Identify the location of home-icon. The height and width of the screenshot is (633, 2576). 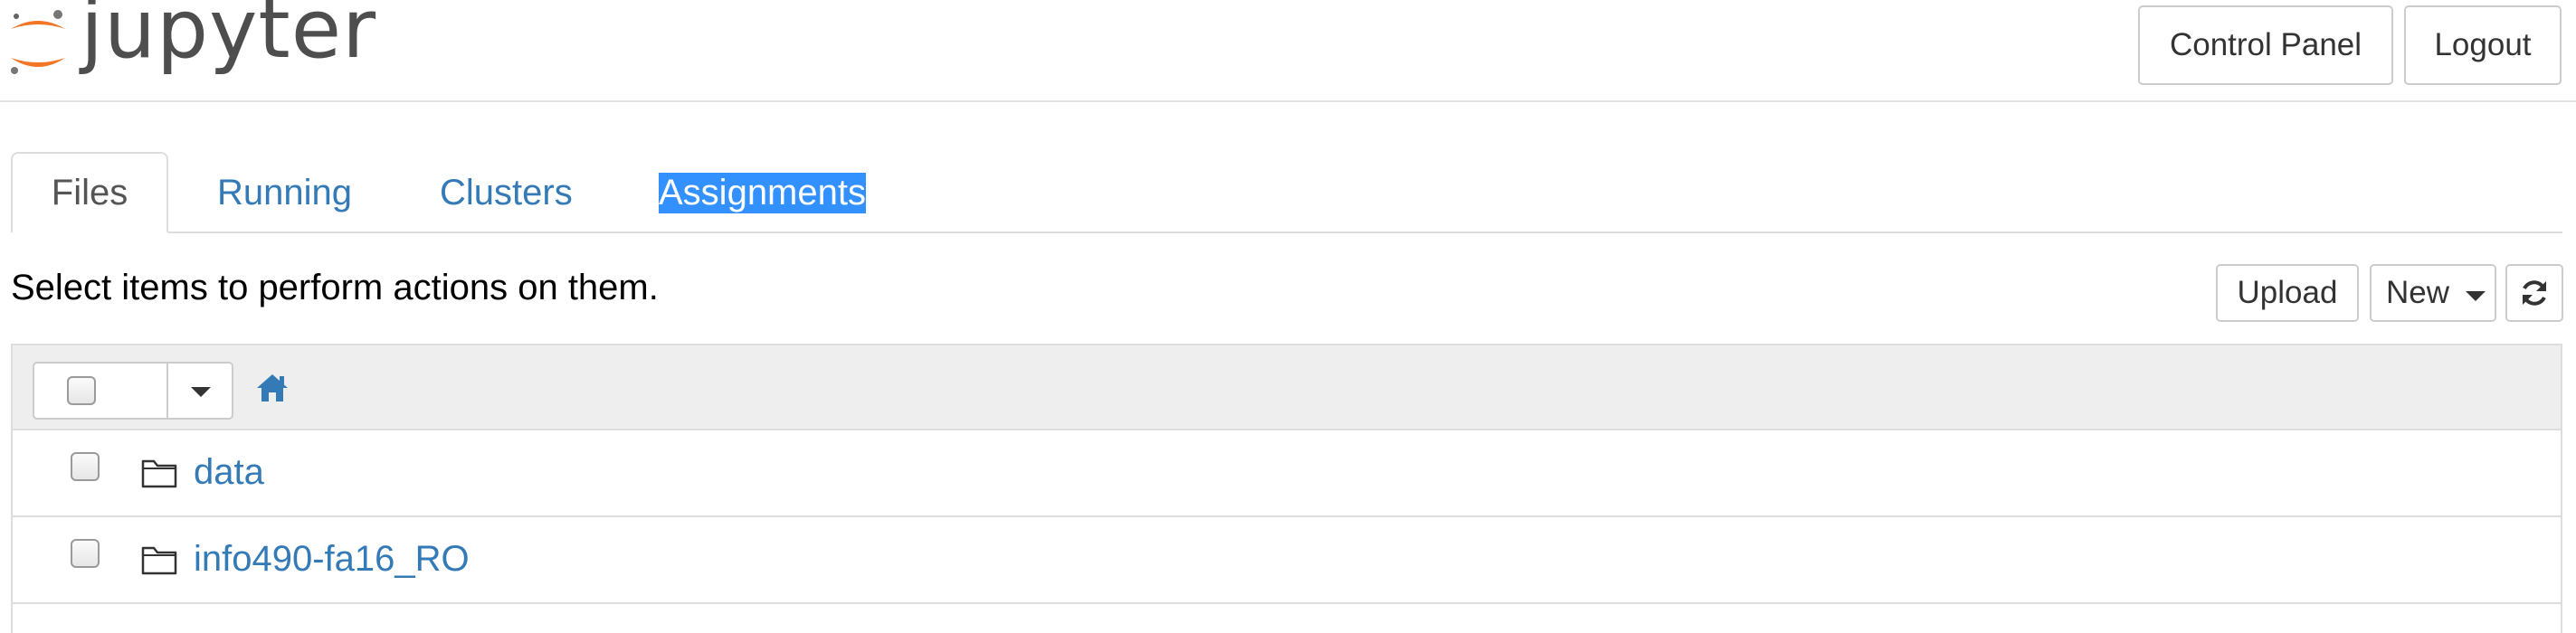
(272, 388).